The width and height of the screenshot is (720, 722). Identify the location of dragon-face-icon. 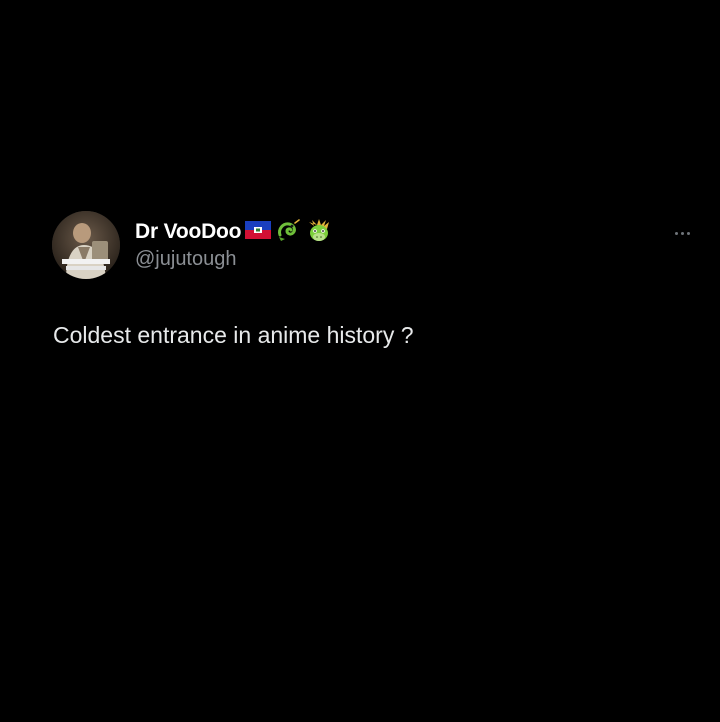
(319, 232).